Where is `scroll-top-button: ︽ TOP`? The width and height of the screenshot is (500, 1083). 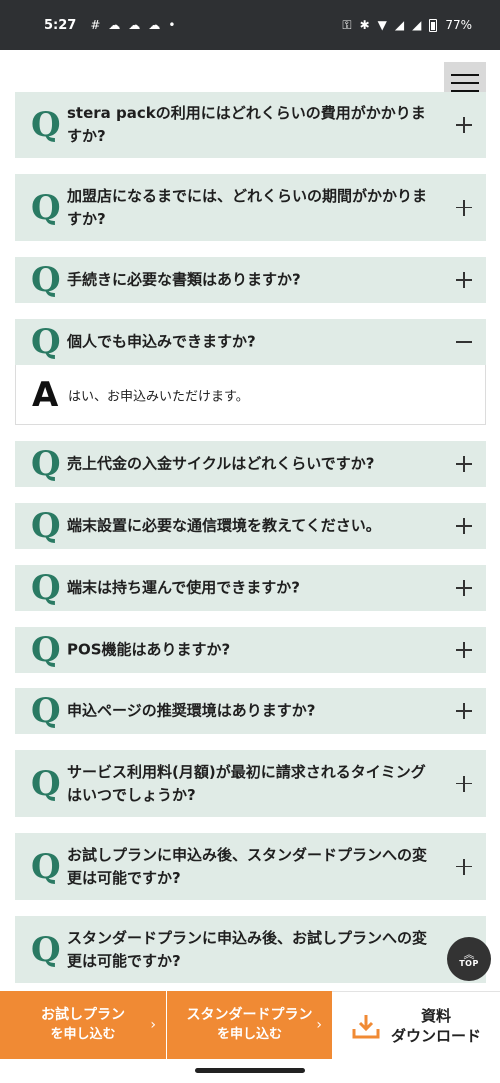
scroll-top-button: ︽ TOP is located at coordinates (469, 959).